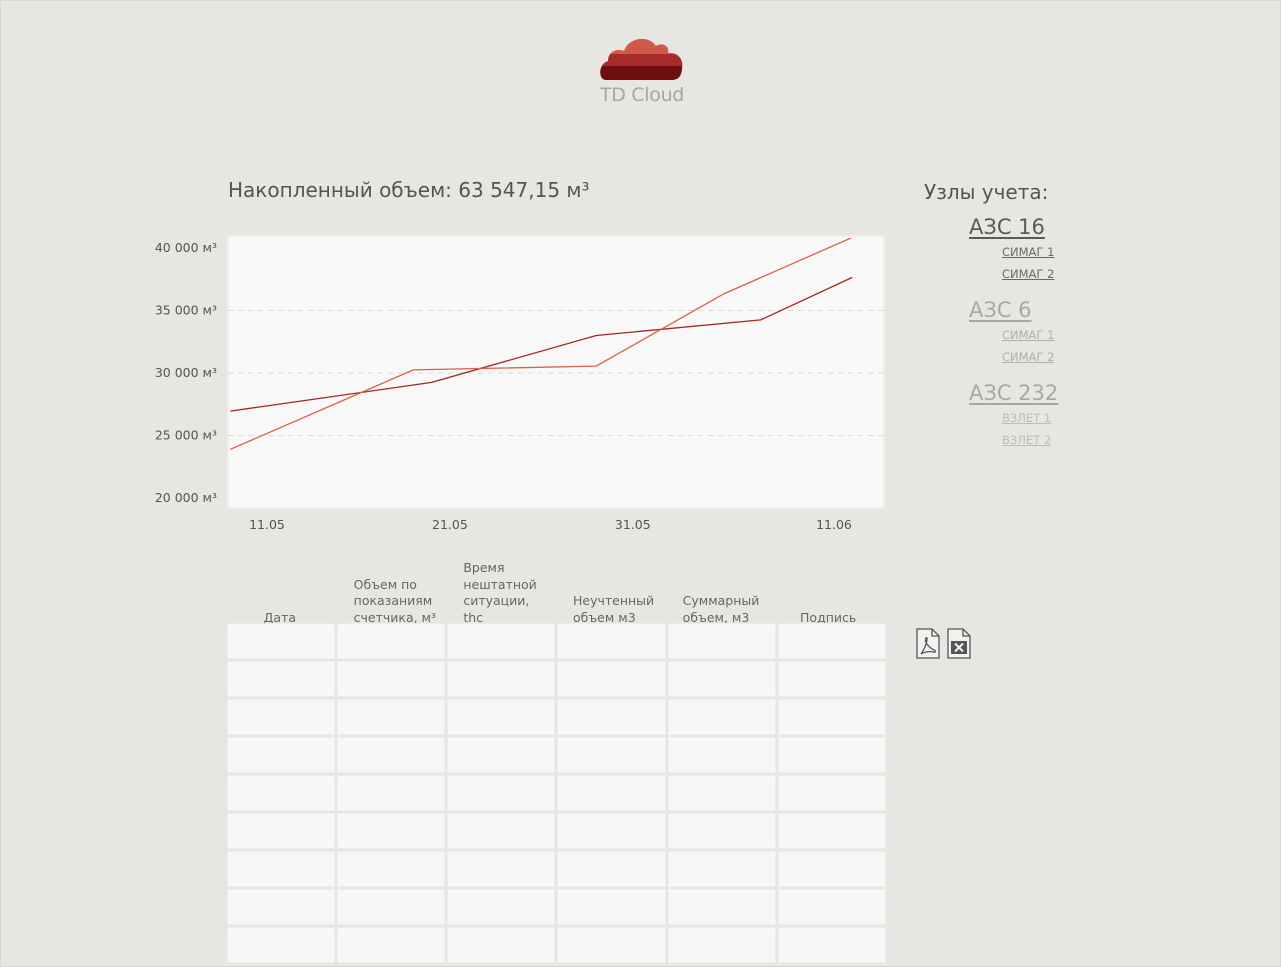 The height and width of the screenshot is (967, 1281). What do you see at coordinates (1030, 440) in the screenshot?
I see `meter-vzlet-2-link: ВЗЛЕТ 2` at bounding box center [1030, 440].